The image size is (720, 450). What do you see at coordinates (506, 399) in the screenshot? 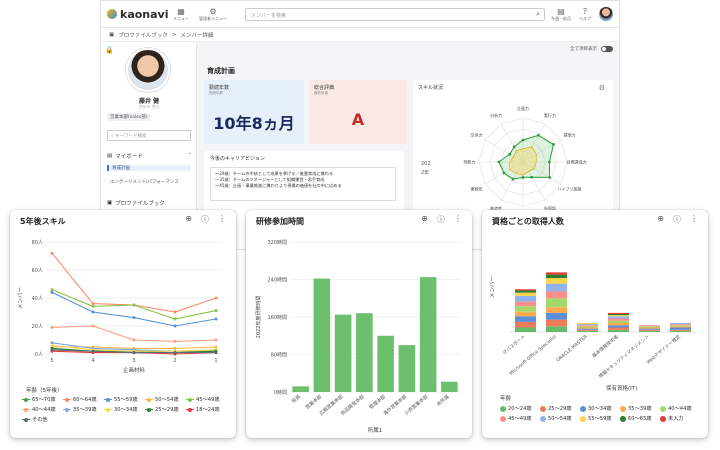
I see `legend-title: 年齢` at bounding box center [506, 399].